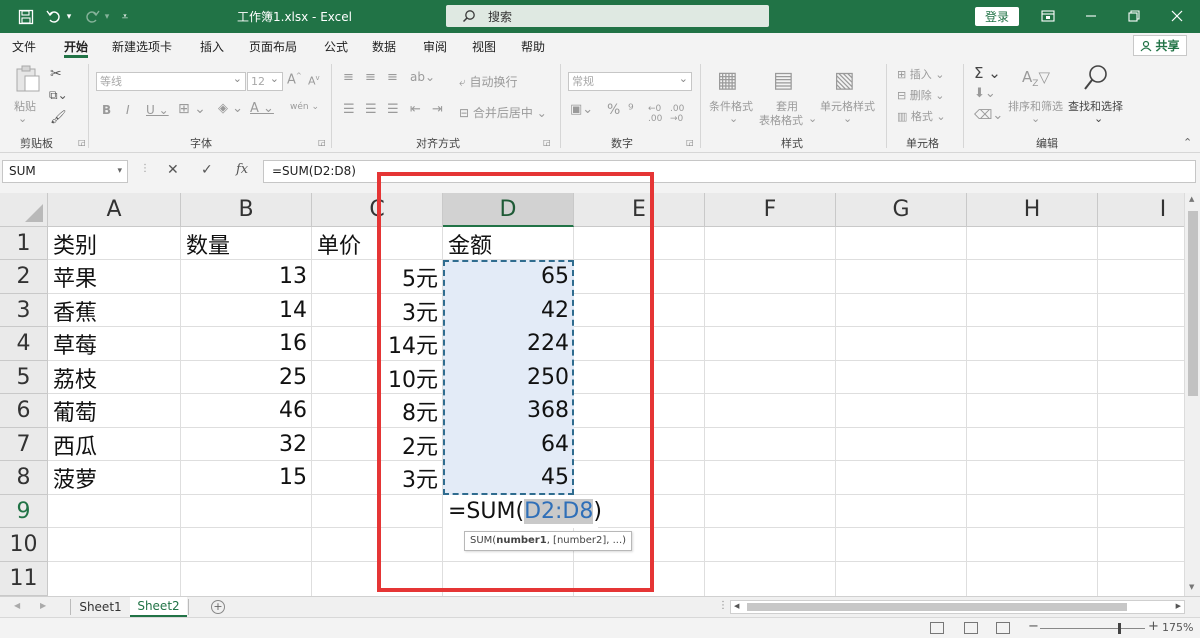 The height and width of the screenshot is (638, 1200). I want to click on decrease-indent-icon: ⇤, so click(415, 109).